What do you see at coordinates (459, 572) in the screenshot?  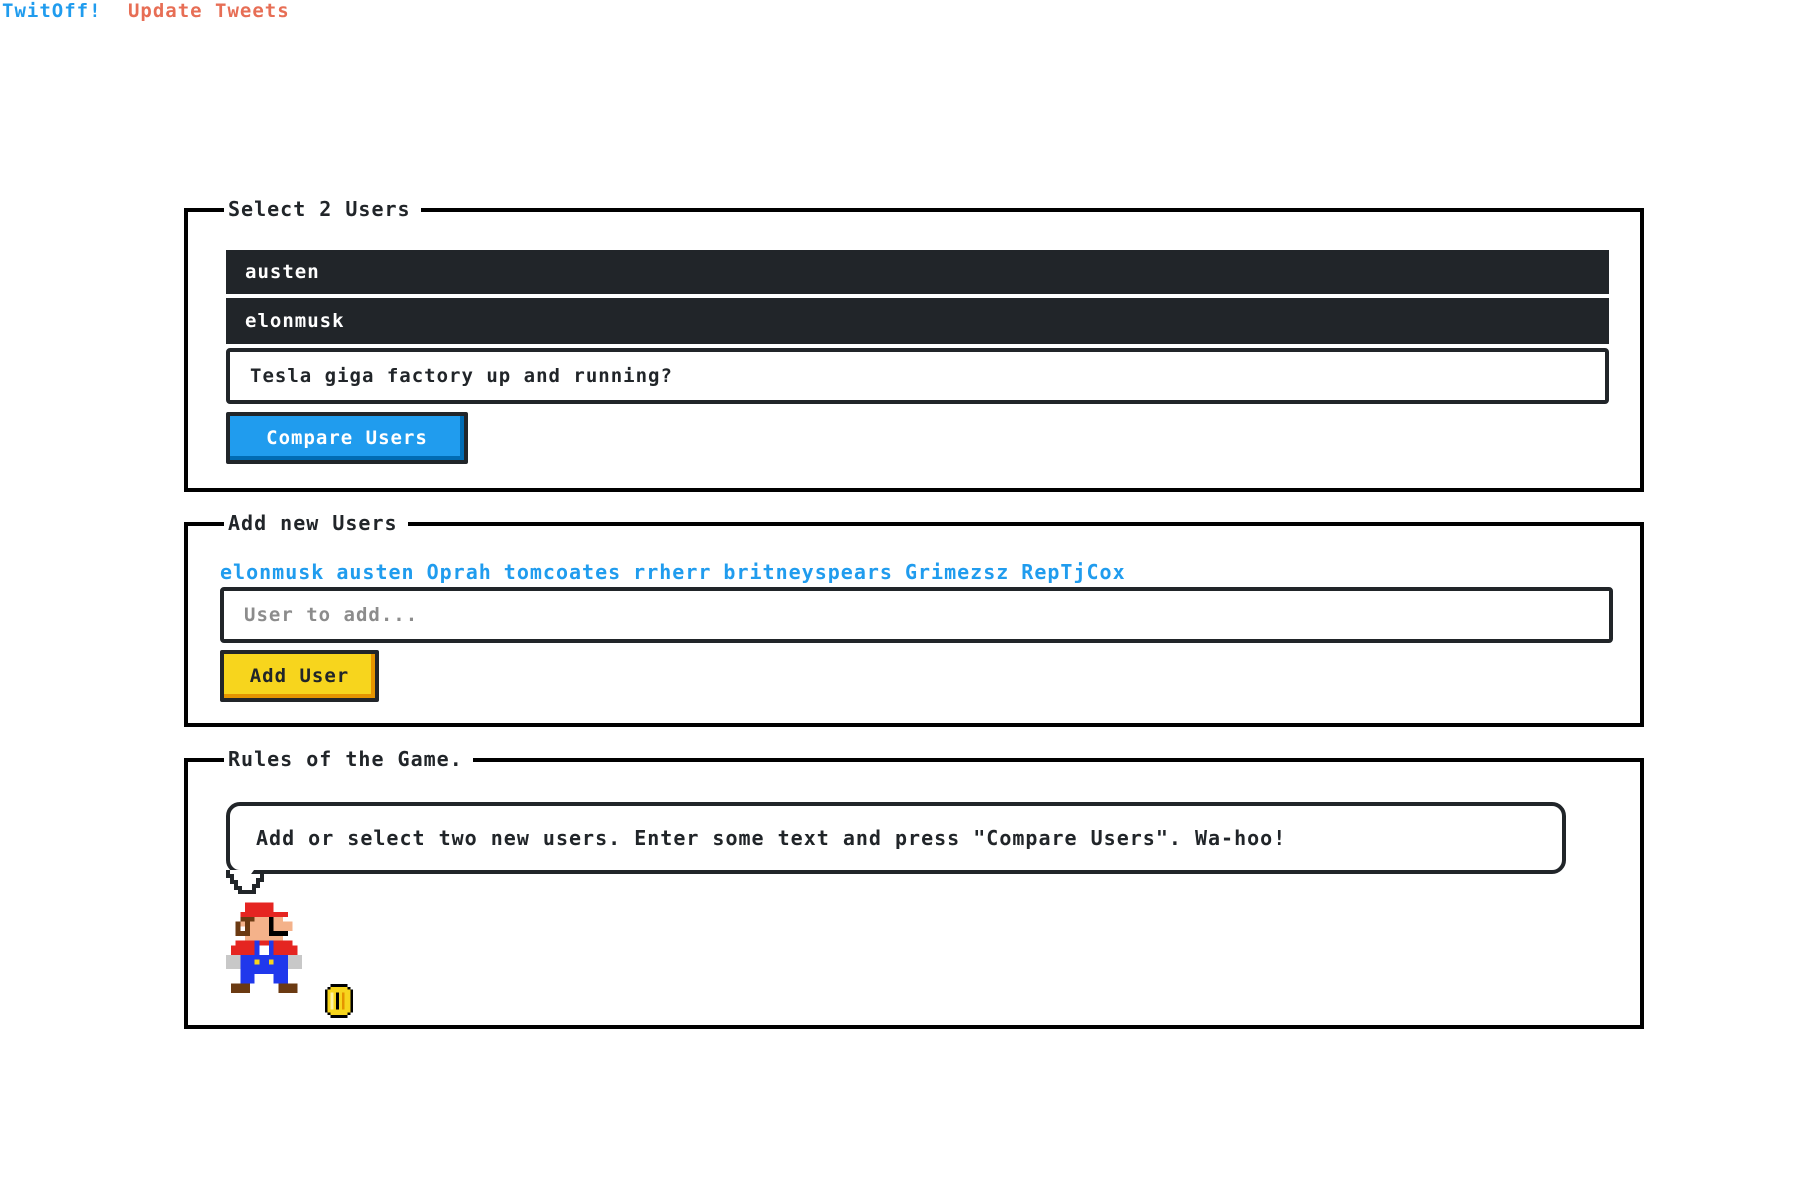 I see `user-link-oprah: Oprah` at bounding box center [459, 572].